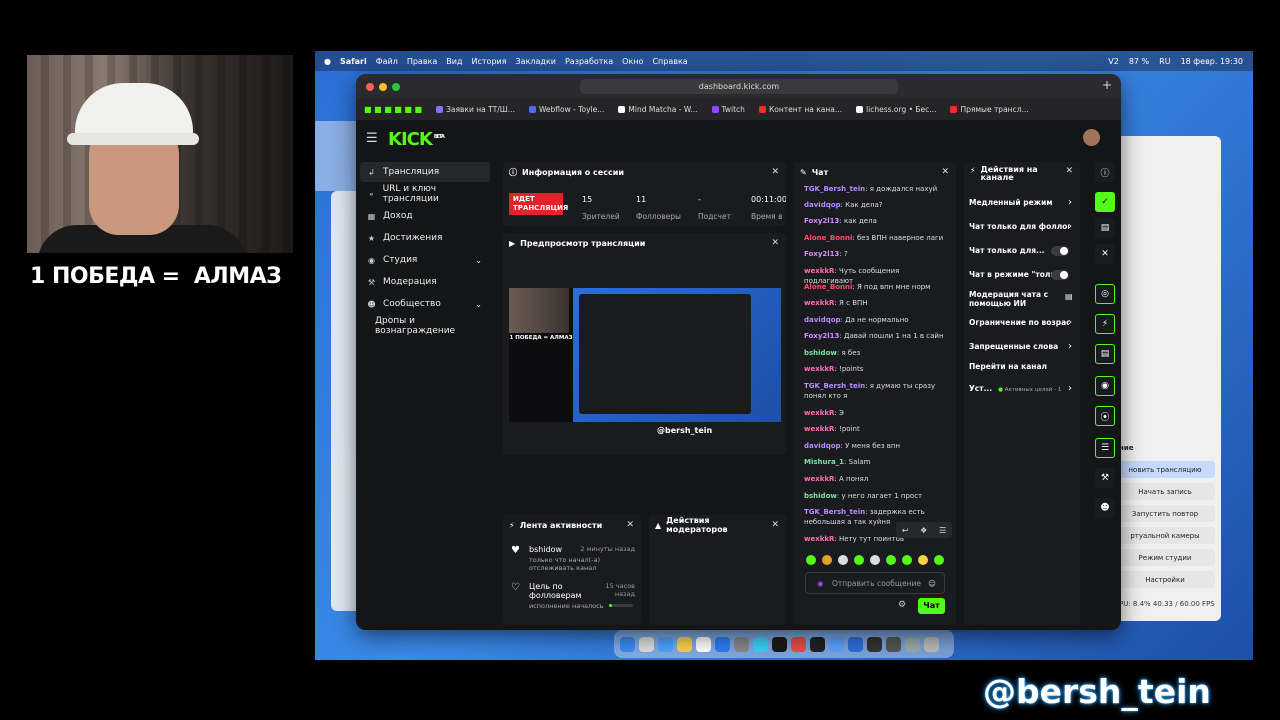  What do you see at coordinates (1212, 61) in the screenshot?
I see `clock: 18 февр. 19:30` at bounding box center [1212, 61].